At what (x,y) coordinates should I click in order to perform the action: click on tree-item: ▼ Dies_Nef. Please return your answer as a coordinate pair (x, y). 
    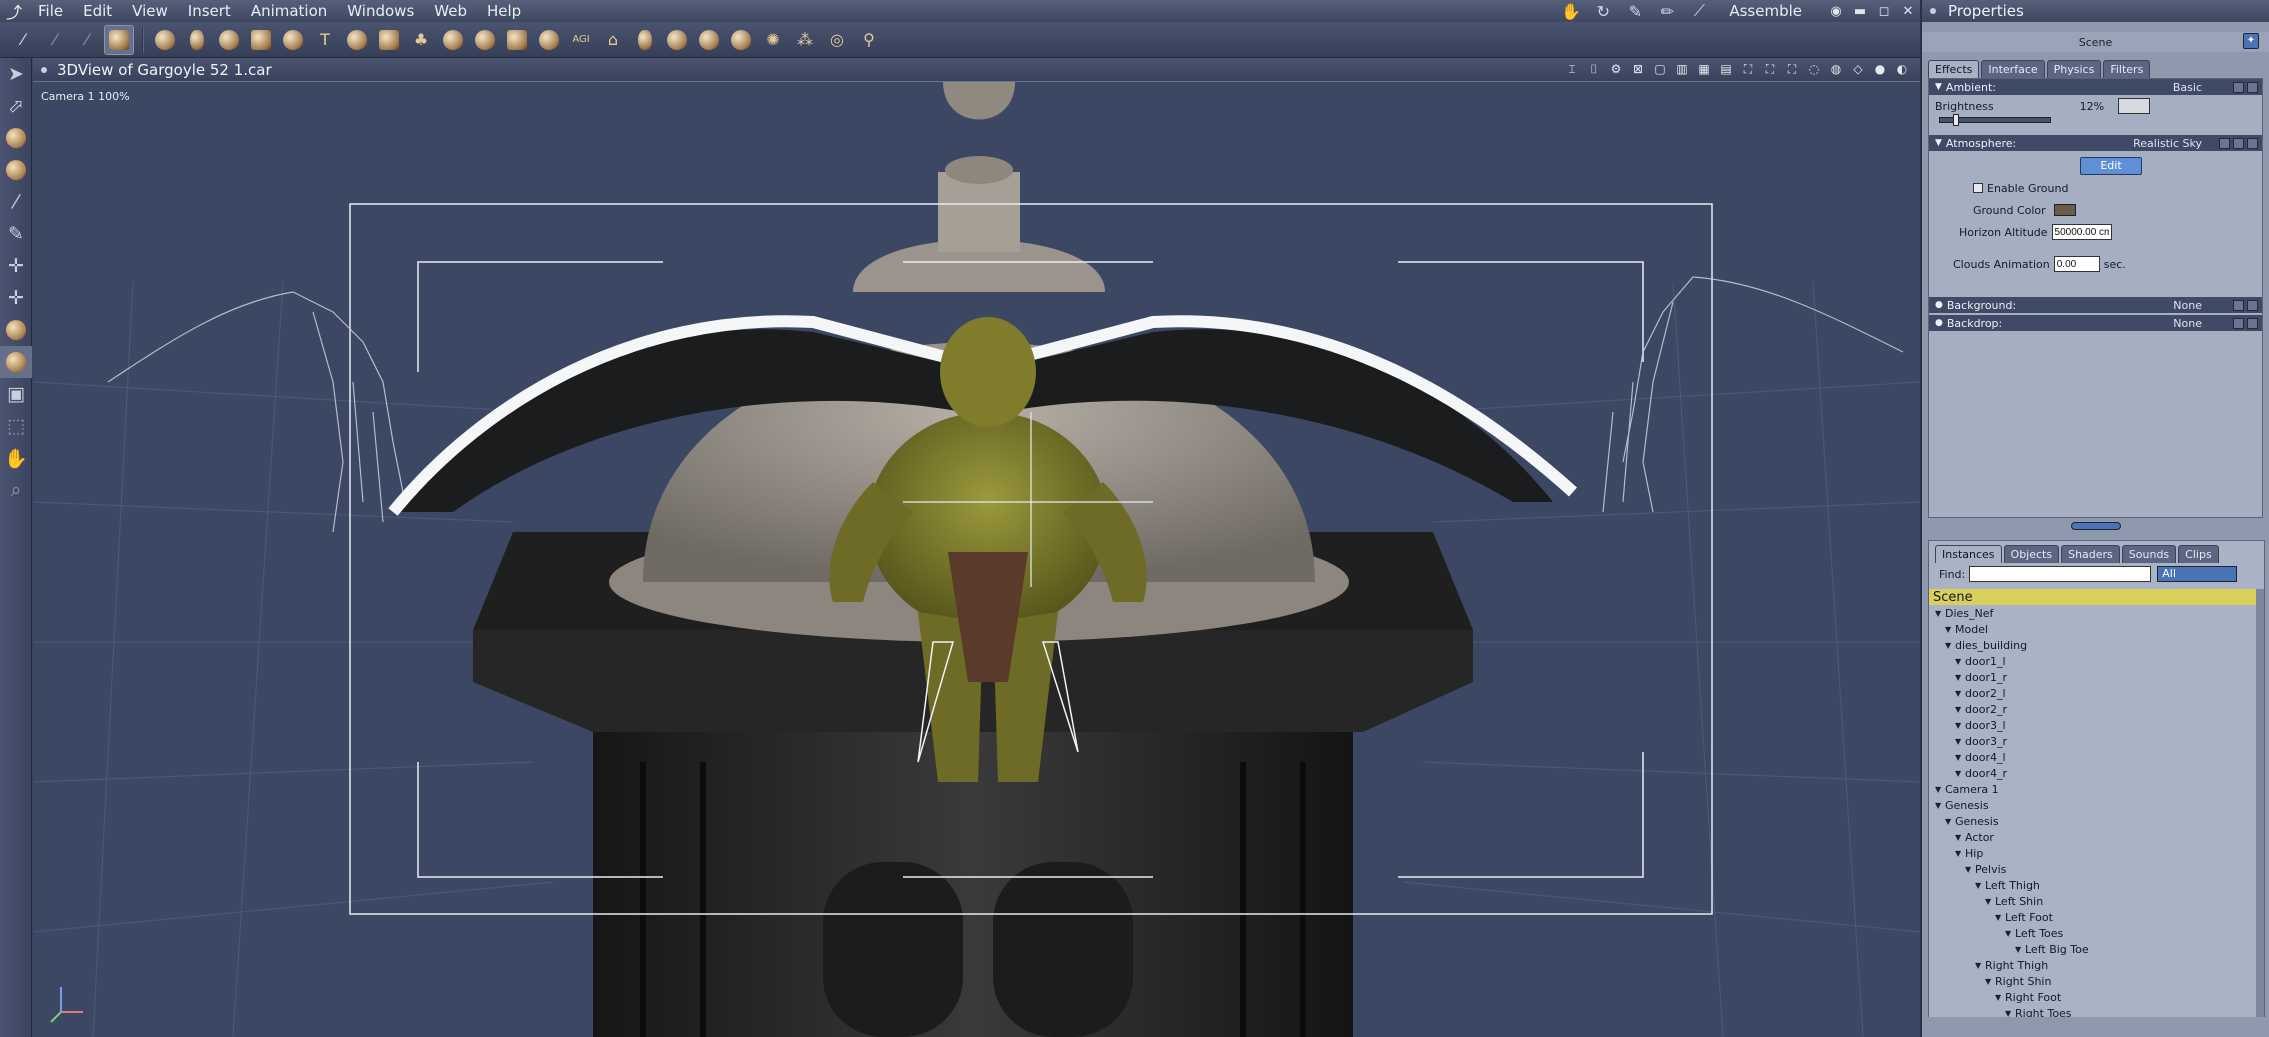
    Looking at the image, I should click on (2096, 613).